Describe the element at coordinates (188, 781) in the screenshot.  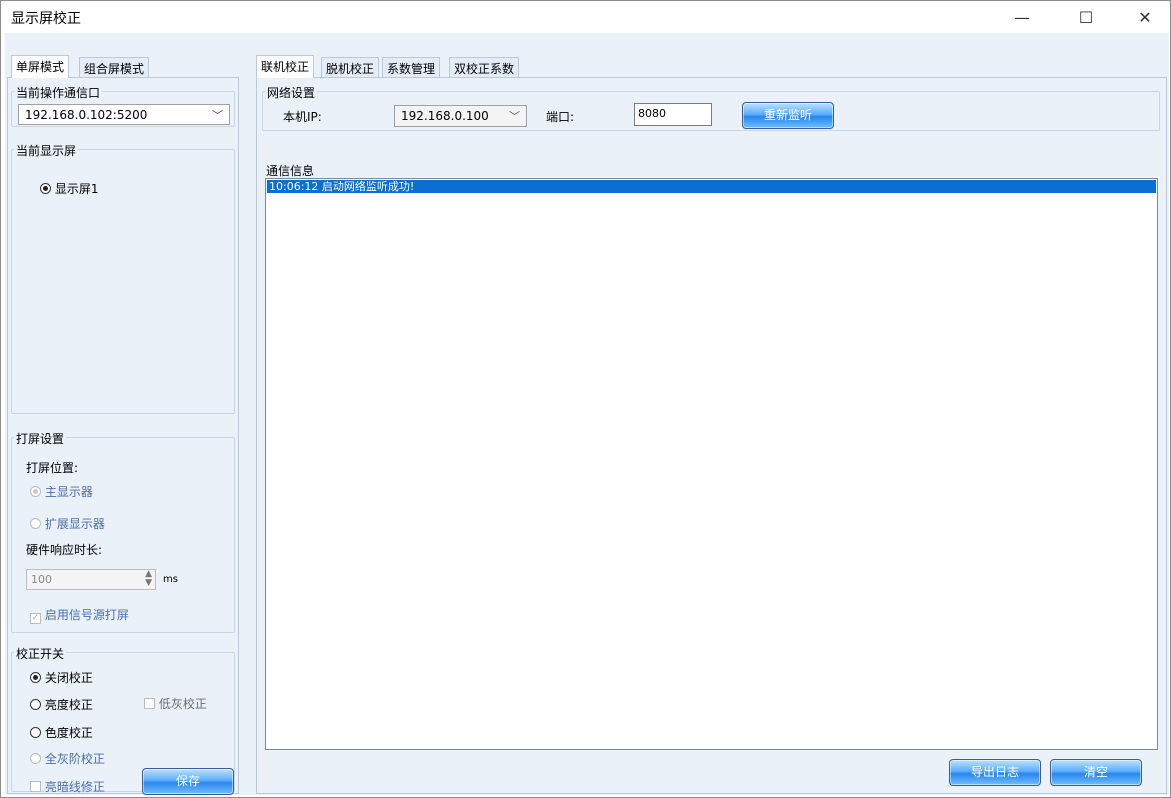
I see `save-button: 保存` at that location.